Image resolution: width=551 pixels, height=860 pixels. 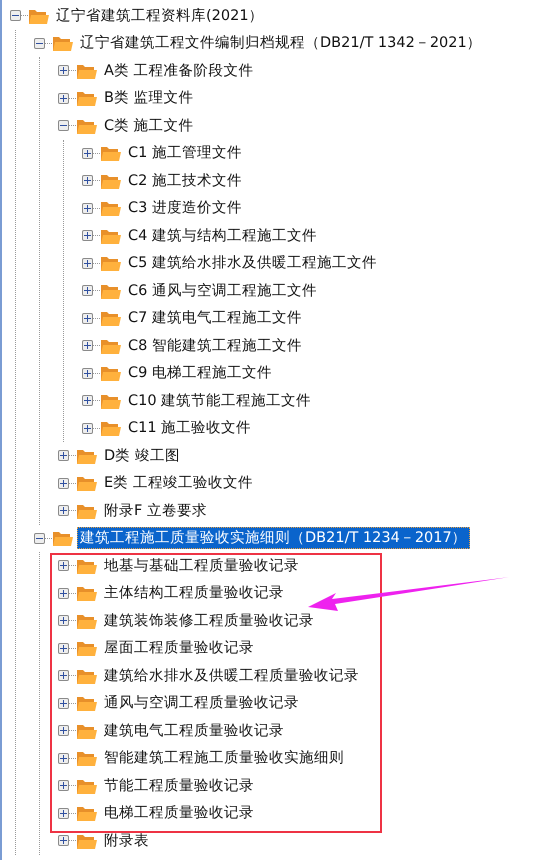 I want to click on tree-item: 智能建筑工程施工质量验收实施细则, so click(x=224, y=758).